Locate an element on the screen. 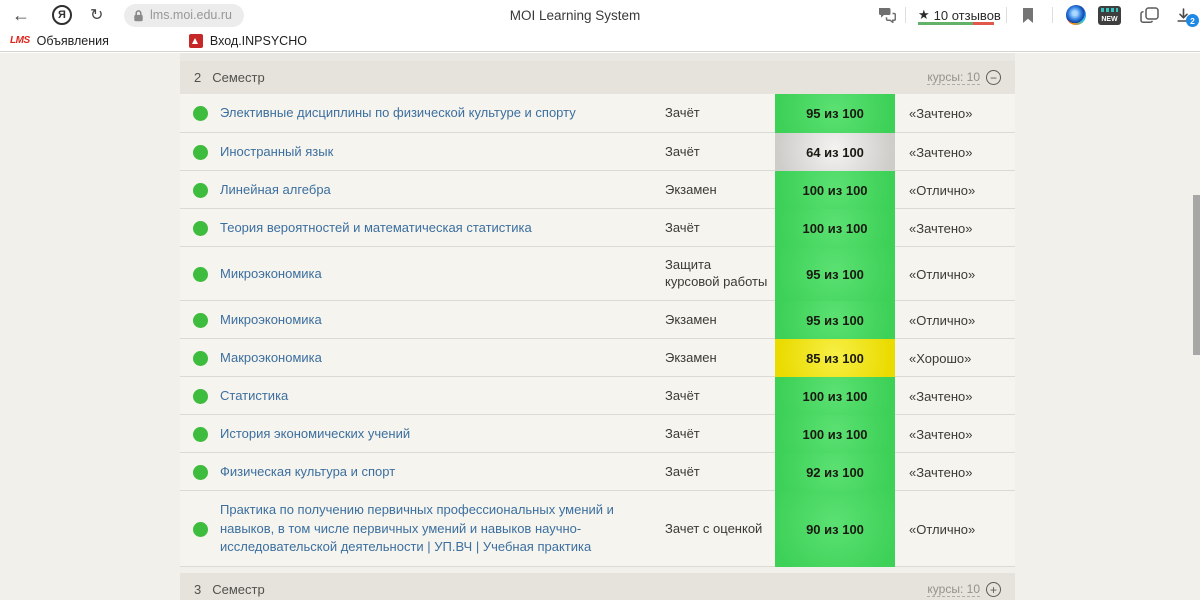 Image resolution: width=1200 pixels, height=600 pixels. expand-section-icon: + is located at coordinates (993, 589).